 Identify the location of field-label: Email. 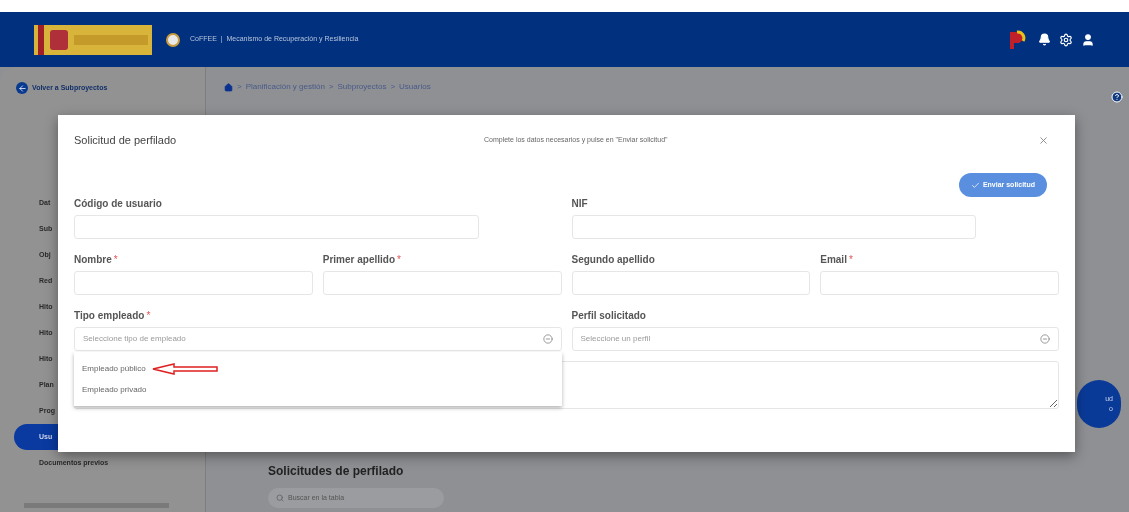
(833, 259).